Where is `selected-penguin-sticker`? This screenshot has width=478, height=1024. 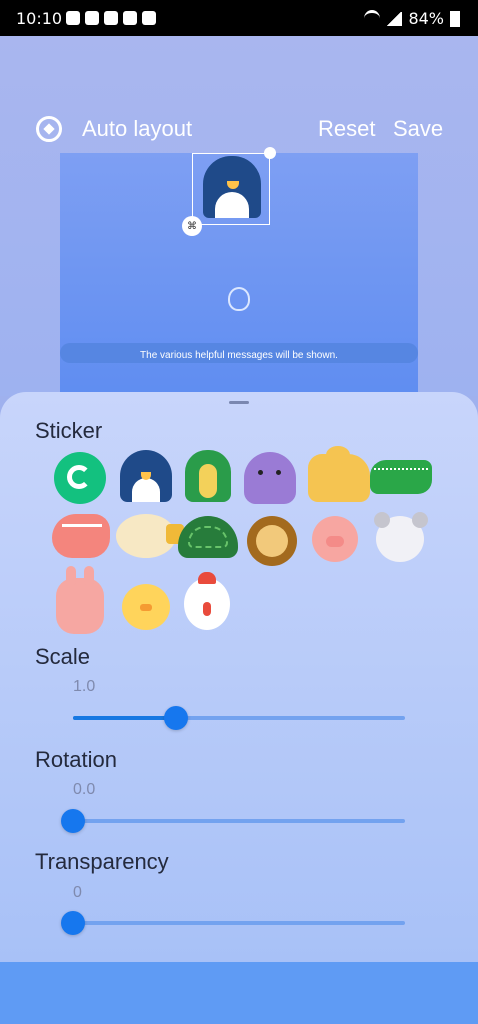
selected-penguin-sticker is located at coordinates (232, 187).